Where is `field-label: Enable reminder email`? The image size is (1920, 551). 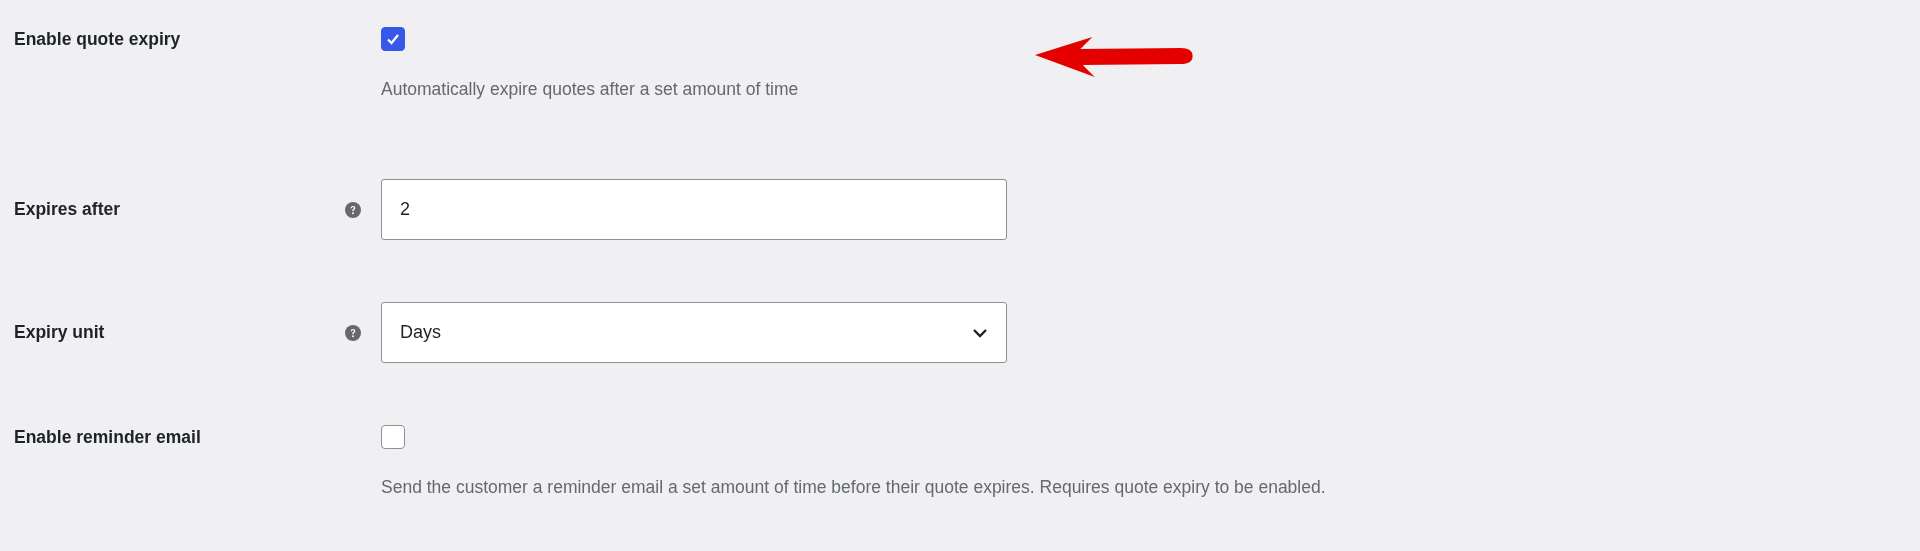 field-label: Enable reminder email is located at coordinates (107, 437).